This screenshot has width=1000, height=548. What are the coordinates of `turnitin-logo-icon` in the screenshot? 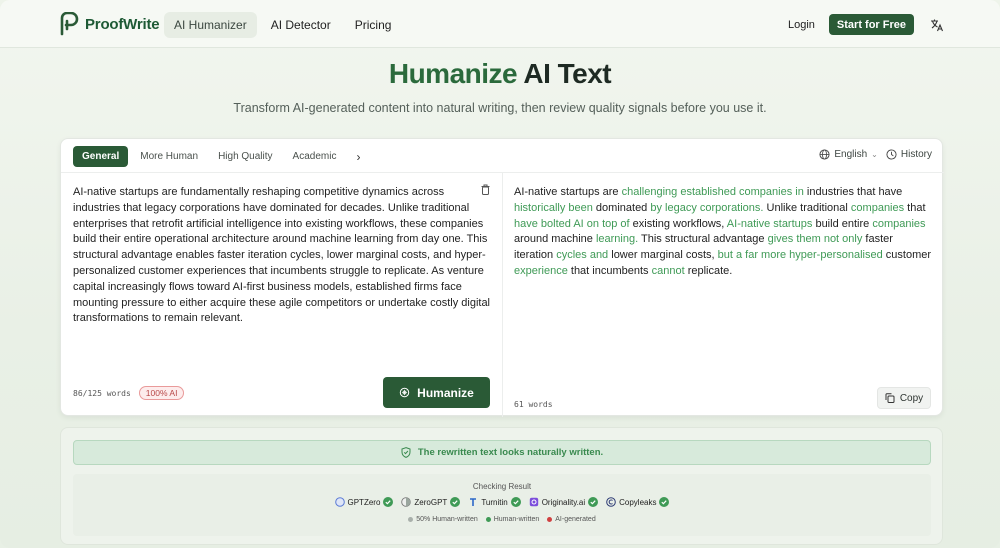 It's located at (473, 502).